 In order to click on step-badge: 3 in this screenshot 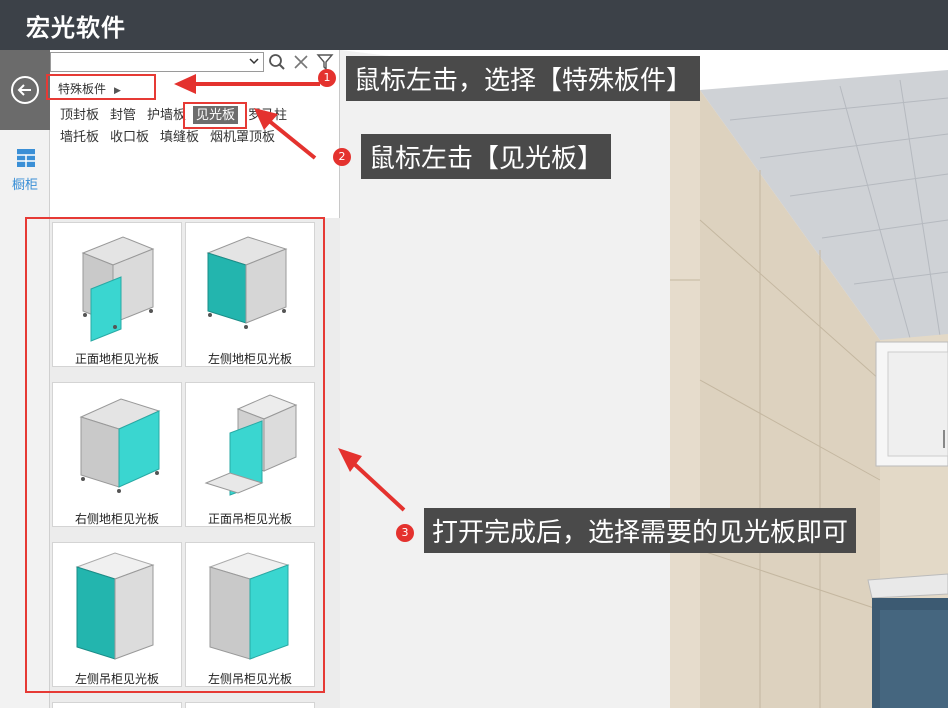, I will do `click(405, 533)`.